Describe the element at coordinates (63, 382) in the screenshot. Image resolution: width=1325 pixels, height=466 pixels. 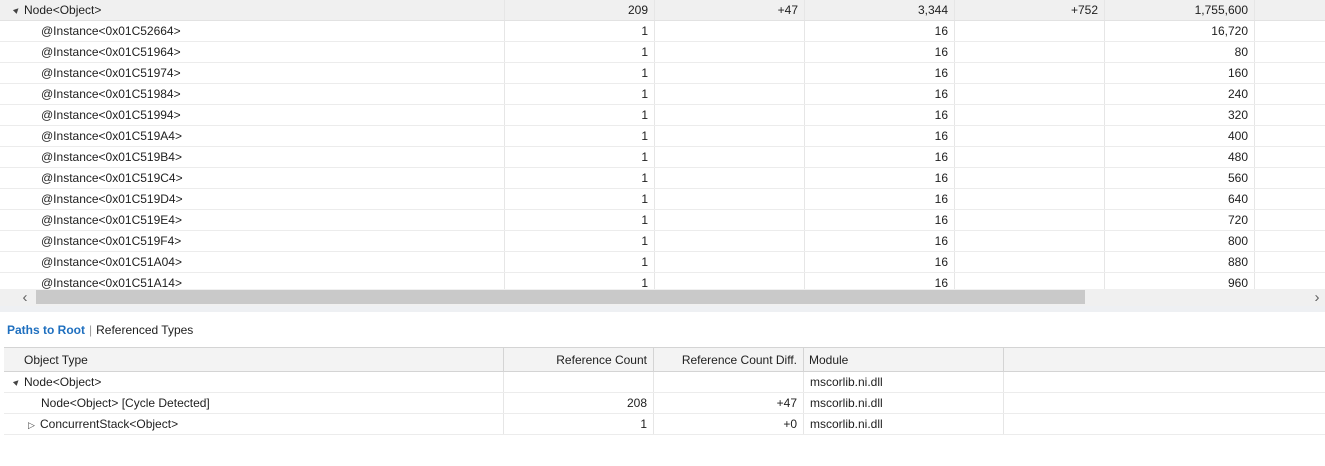
I see `object-type-label: Node<Object>` at that location.